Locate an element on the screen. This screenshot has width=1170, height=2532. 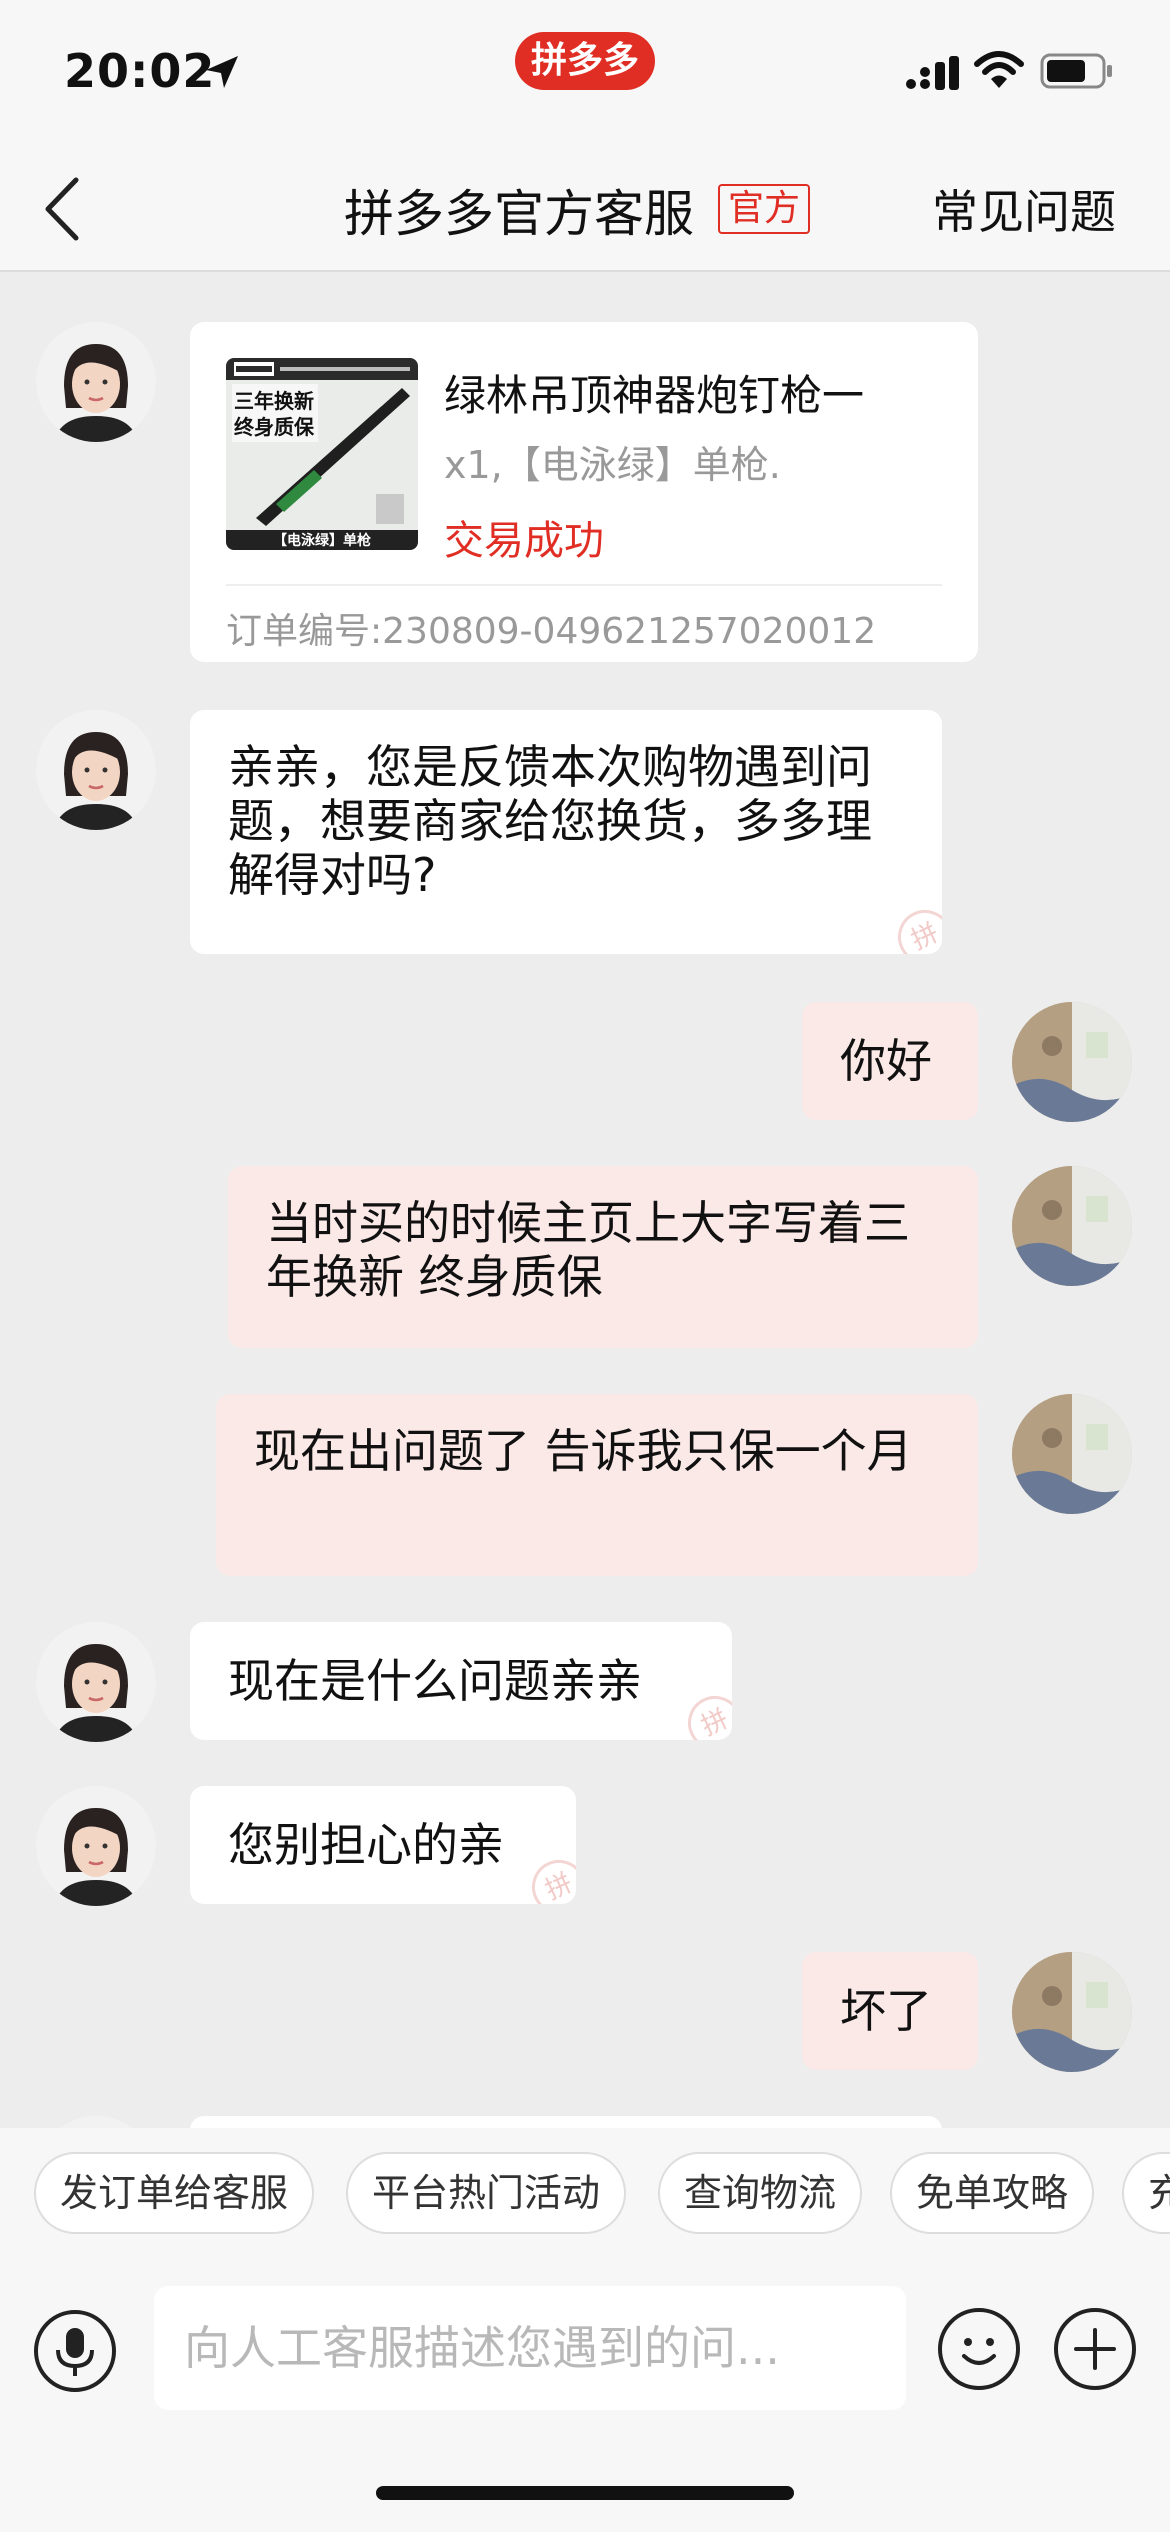
cellular-signal-icon is located at coordinates (932, 73).